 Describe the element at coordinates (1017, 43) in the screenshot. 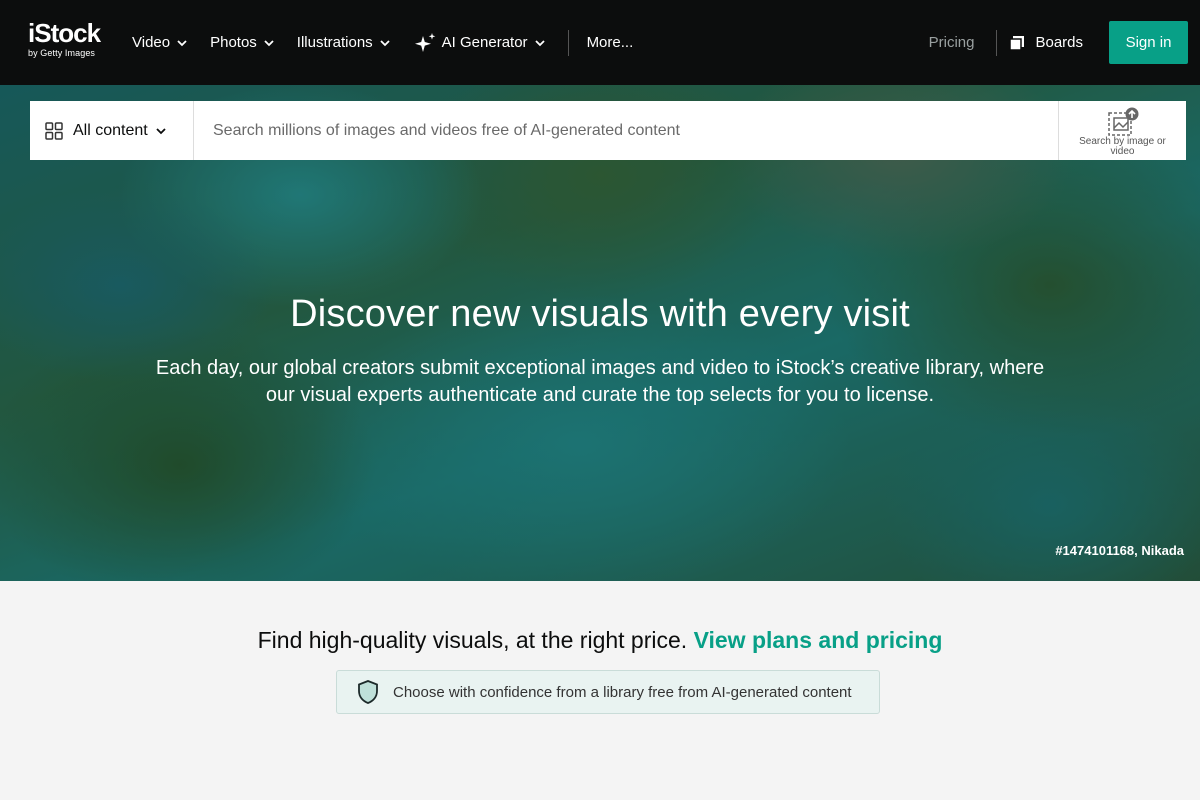

I see `boards-icon` at that location.